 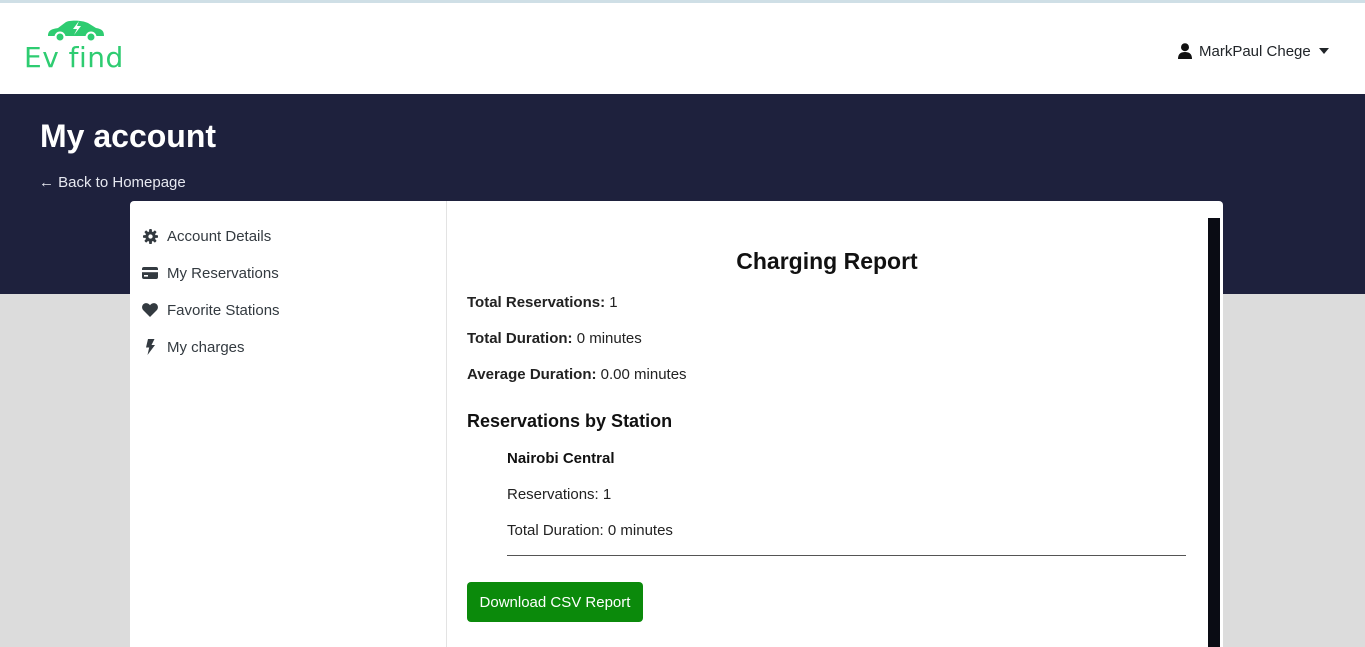 What do you see at coordinates (559, 494) in the screenshot?
I see `station-reservations: Reservations: 1` at bounding box center [559, 494].